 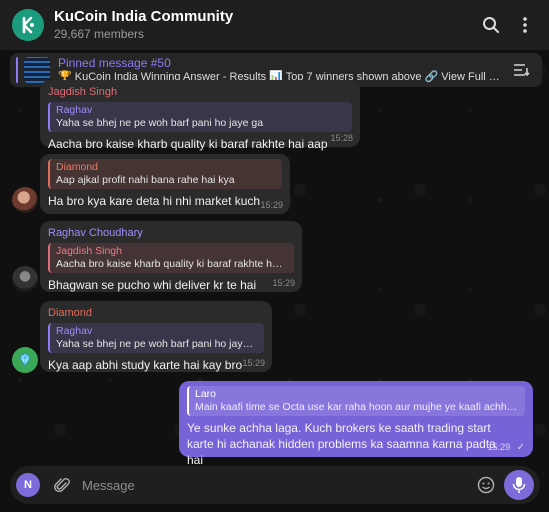 What do you see at coordinates (77, 167) in the screenshot?
I see `reply-sender: Diamond` at bounding box center [77, 167].